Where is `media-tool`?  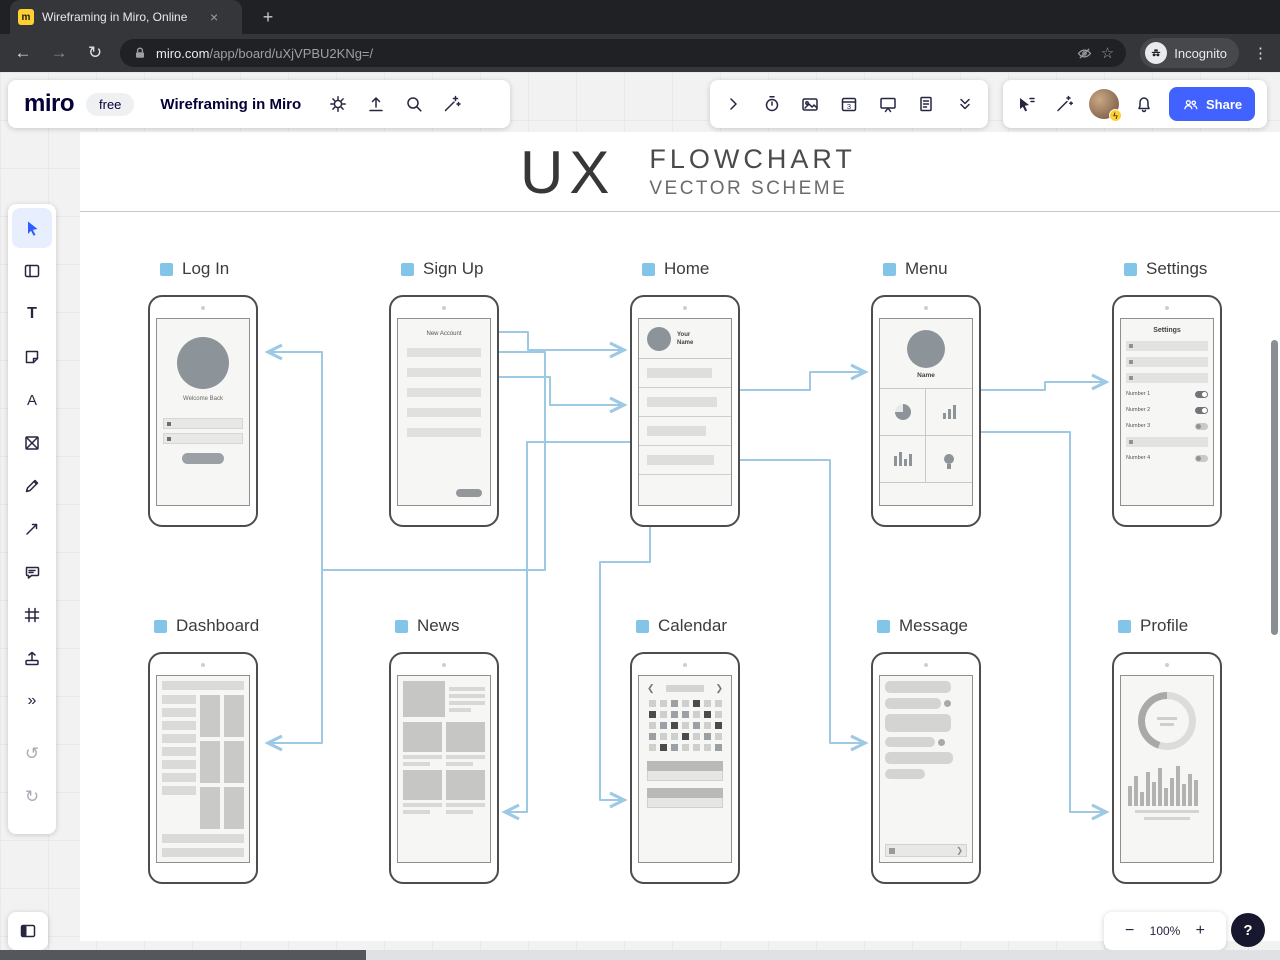 media-tool is located at coordinates (32, 443).